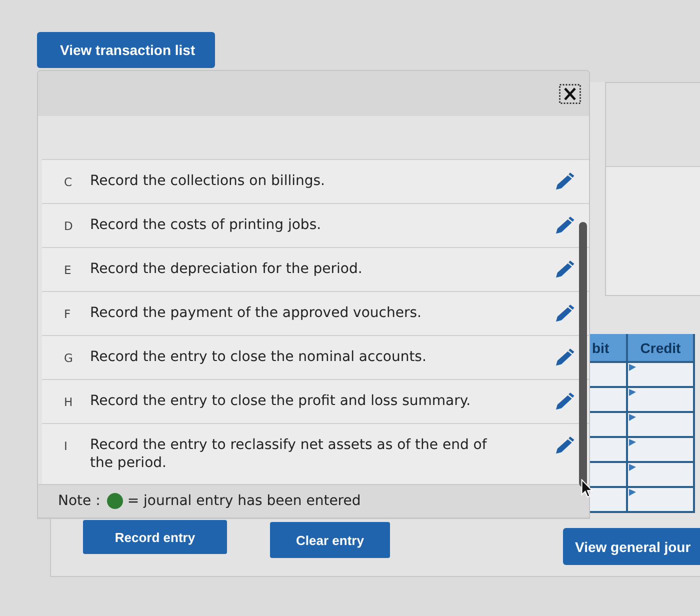 This screenshot has height=616, width=700. Describe the element at coordinates (126, 50) in the screenshot. I see `view-transaction-list-button: View transaction list` at that location.